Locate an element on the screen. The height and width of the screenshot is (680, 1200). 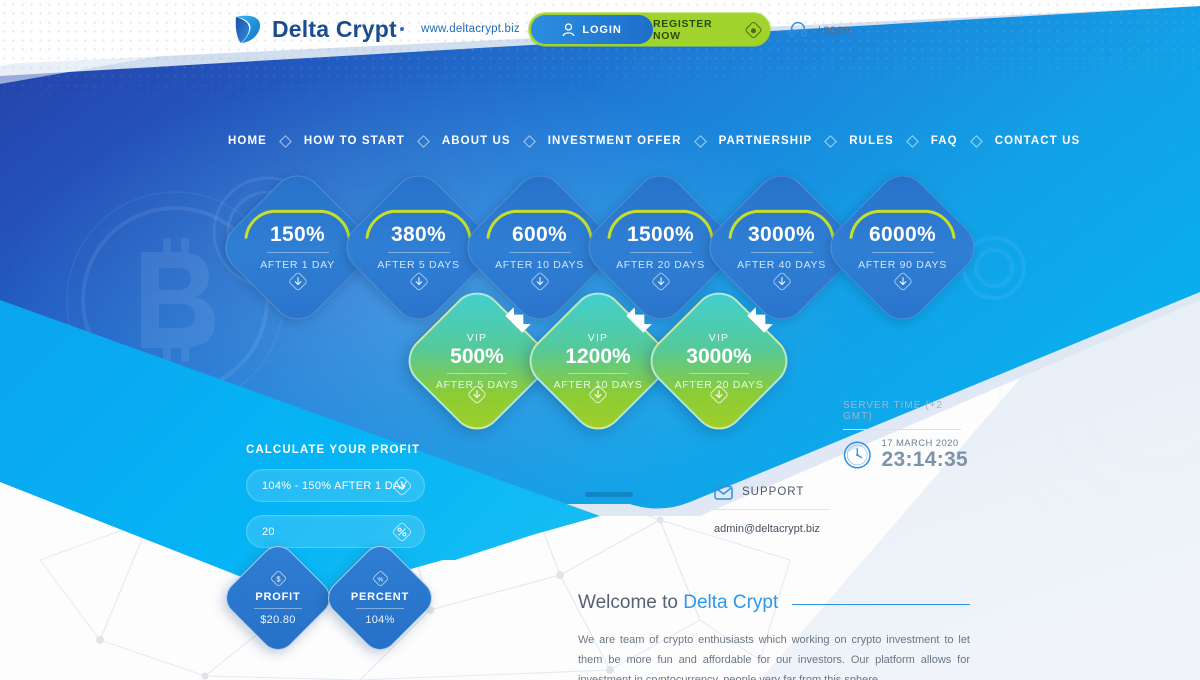
brand-separator-dot is located at coordinates (402, 29).